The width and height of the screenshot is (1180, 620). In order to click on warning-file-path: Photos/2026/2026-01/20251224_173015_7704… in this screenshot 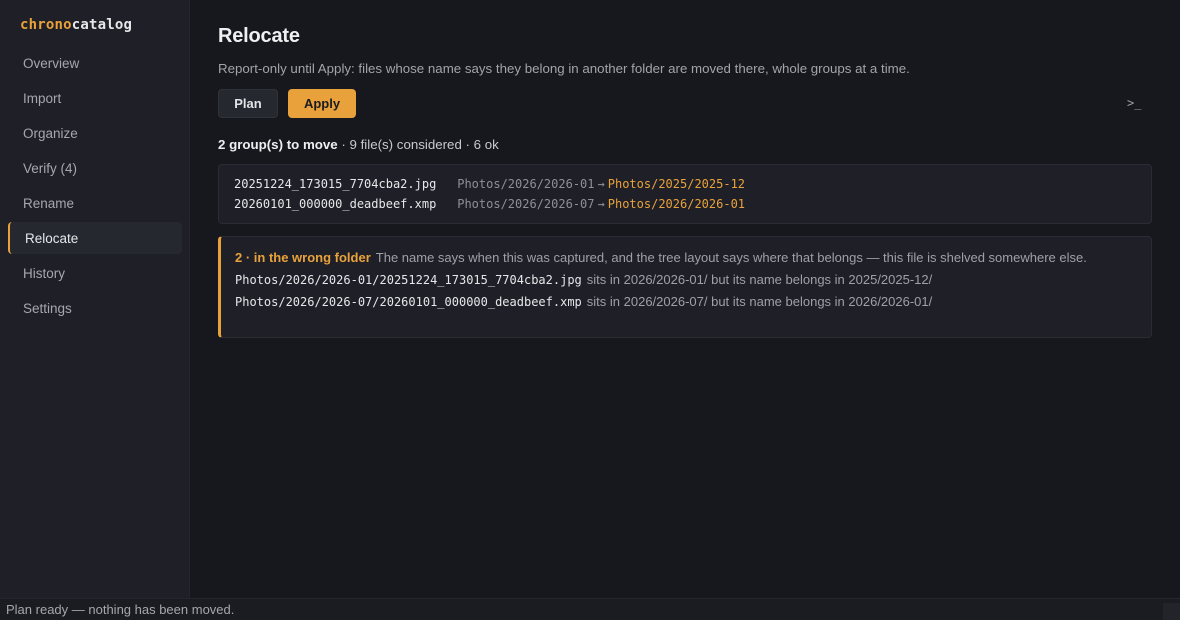, I will do `click(408, 280)`.